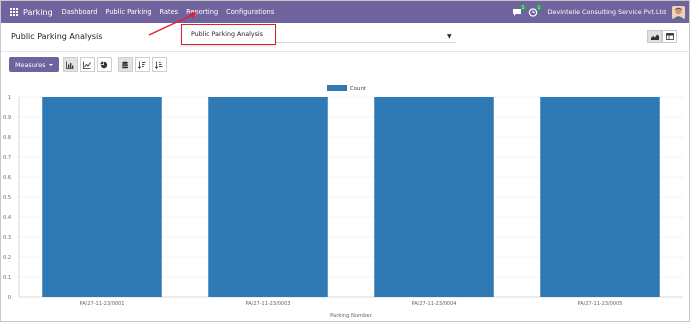  Describe the element at coordinates (102, 197) in the screenshot. I see `bar-PA/27-11-23/0001` at that location.